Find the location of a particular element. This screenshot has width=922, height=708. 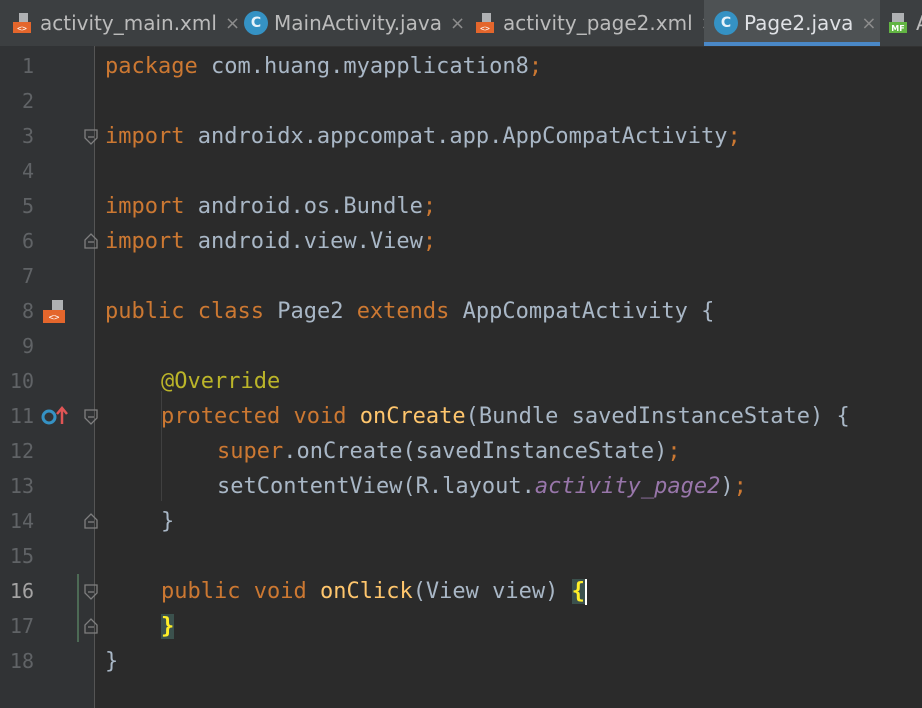

line-number: 11 is located at coordinates (21, 416).